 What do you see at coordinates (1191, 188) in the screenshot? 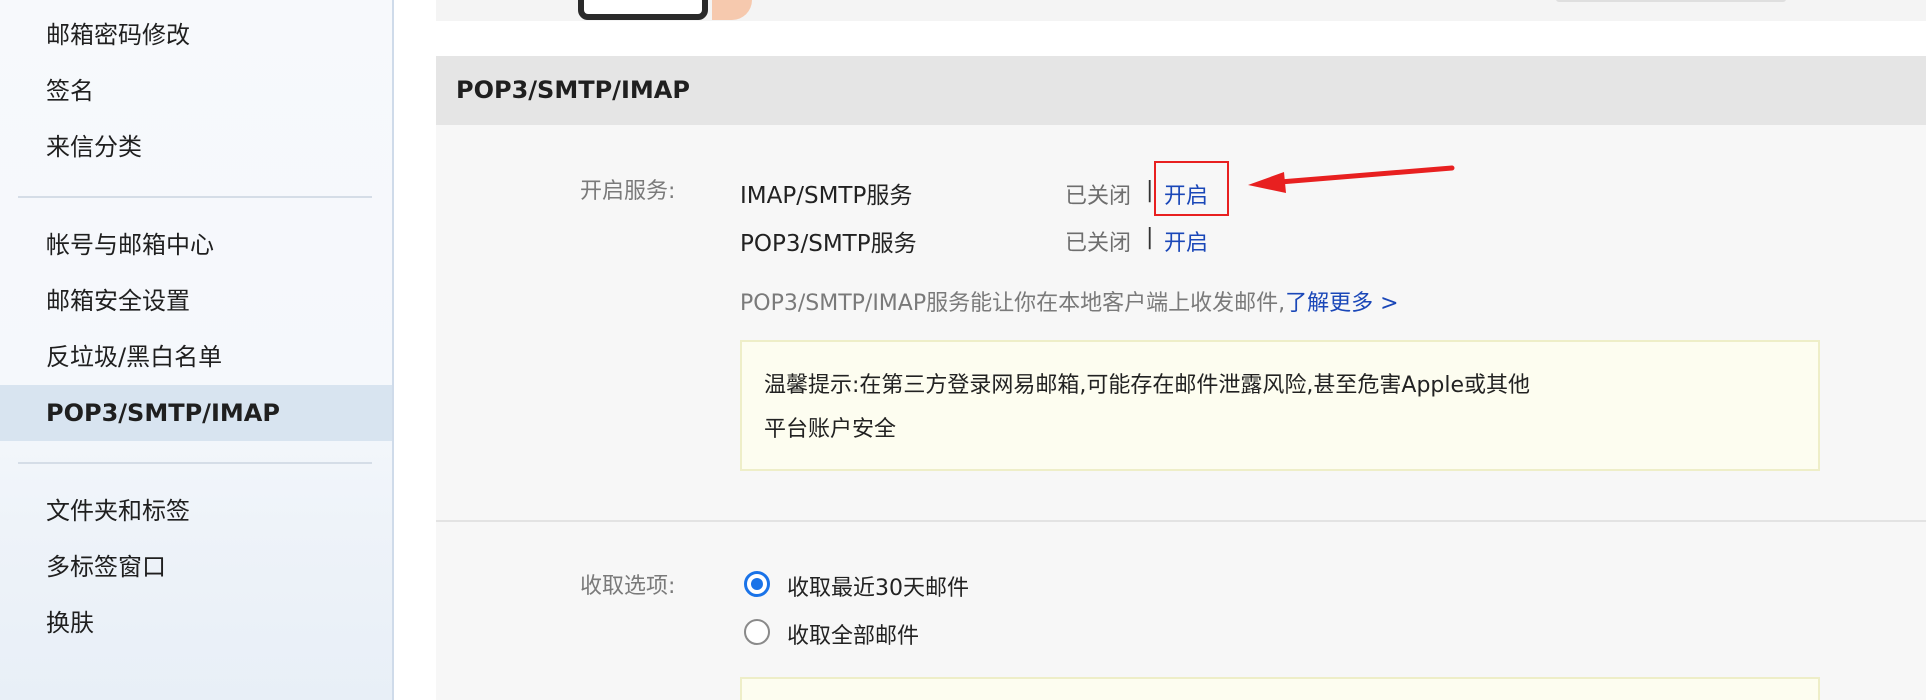
I see `highlight-box` at bounding box center [1191, 188].